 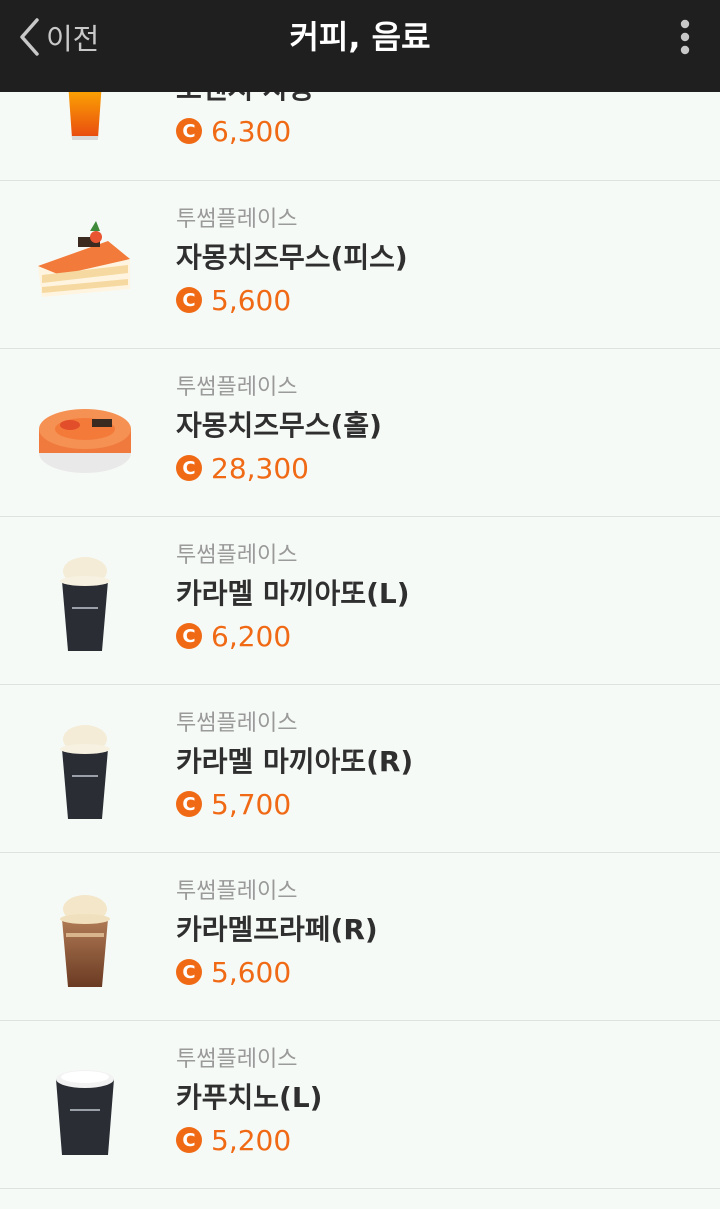 What do you see at coordinates (260, 468) in the screenshot?
I see `item-price: 28,300` at bounding box center [260, 468].